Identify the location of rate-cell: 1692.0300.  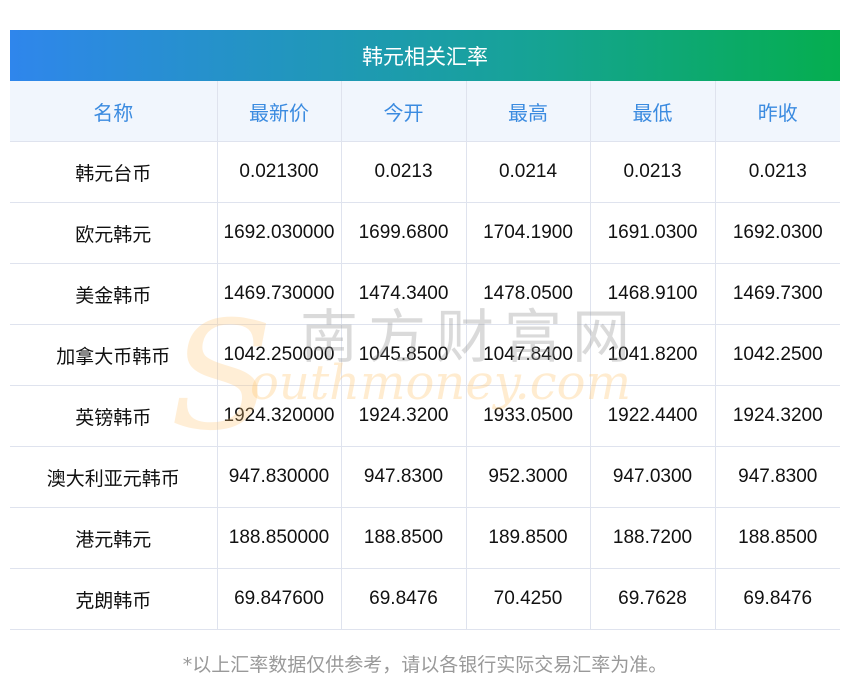
(777, 233).